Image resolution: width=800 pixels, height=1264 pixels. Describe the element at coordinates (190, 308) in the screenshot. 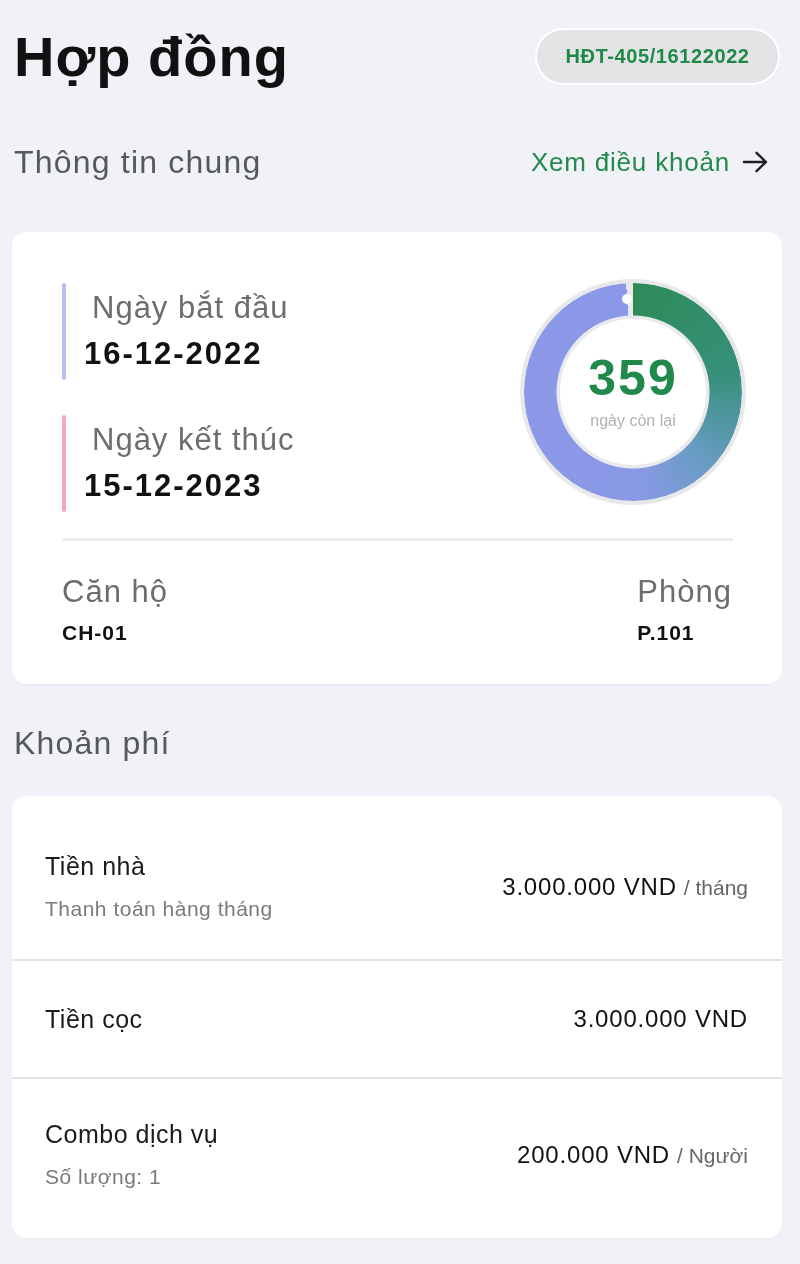

I see `date-label: Ngày bắt đầu` at that location.